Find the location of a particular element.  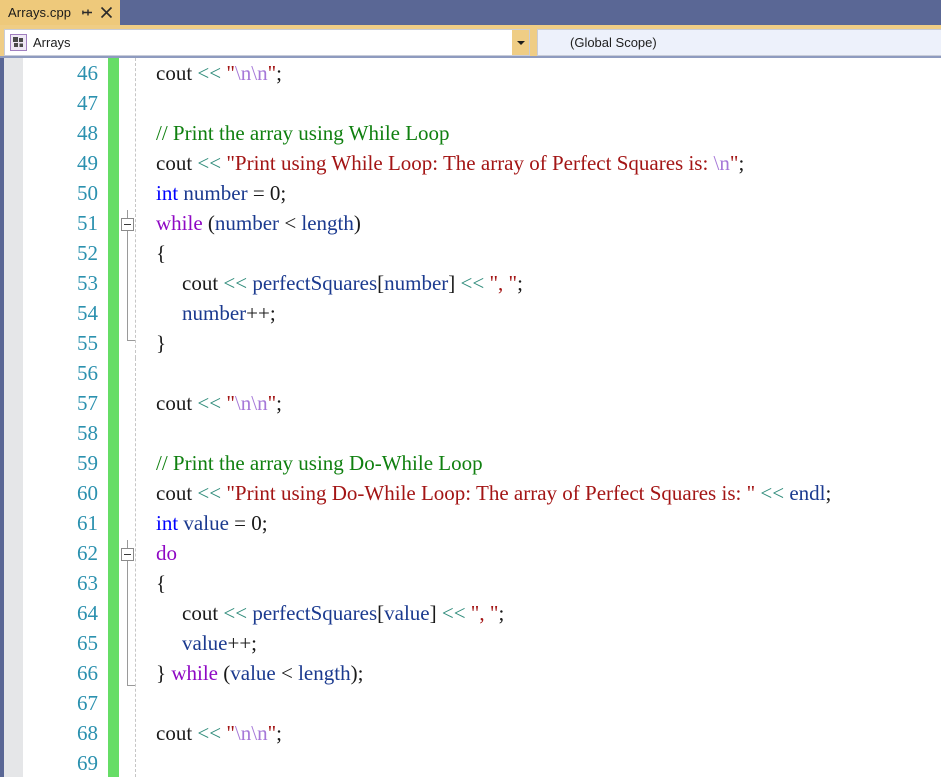

line-number: 53 is located at coordinates (87, 283).